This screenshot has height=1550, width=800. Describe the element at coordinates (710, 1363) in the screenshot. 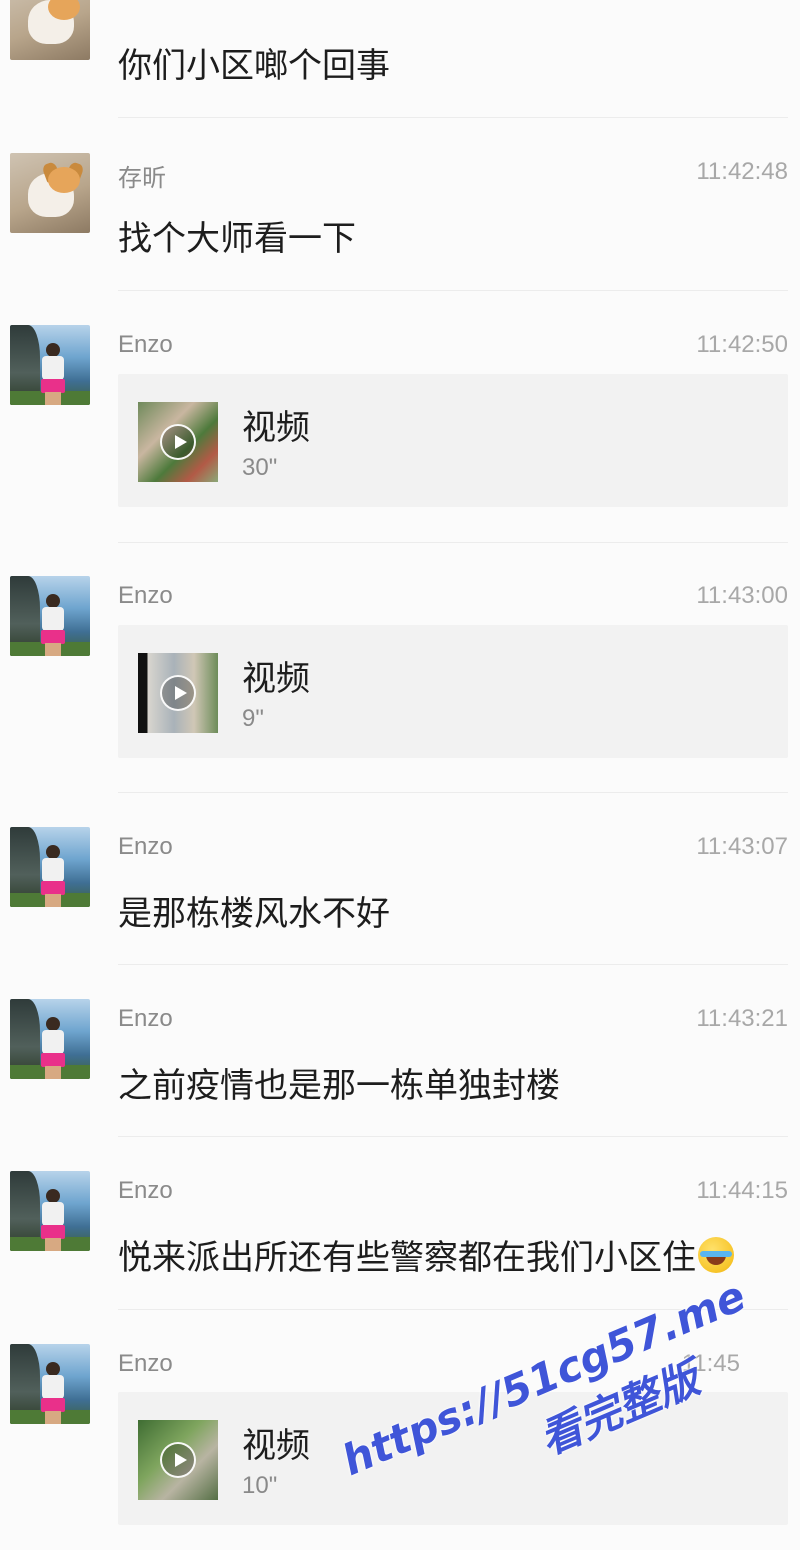

I see `message-time: 11:45` at that location.